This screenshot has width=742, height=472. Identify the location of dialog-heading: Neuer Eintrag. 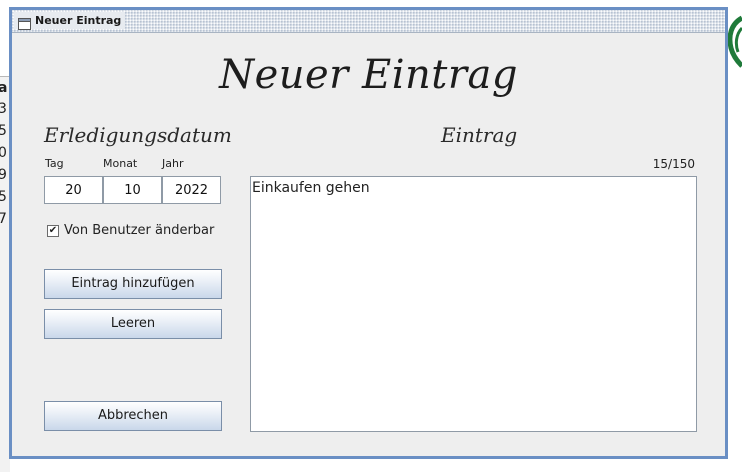
(368, 75).